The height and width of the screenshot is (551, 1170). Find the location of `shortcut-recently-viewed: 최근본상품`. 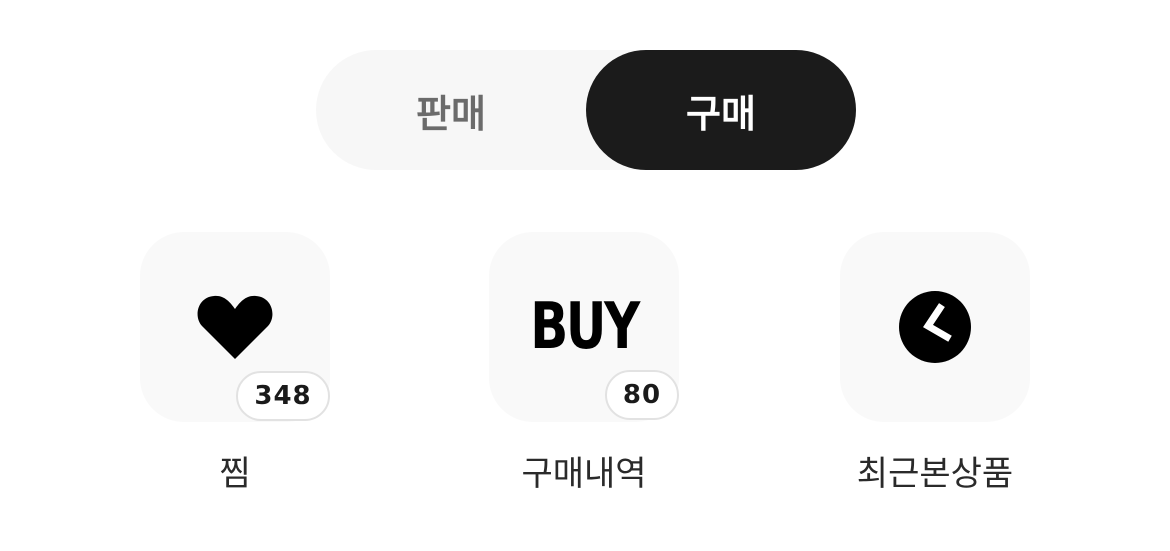

shortcut-recently-viewed: 최근본상품 is located at coordinates (945, 367).